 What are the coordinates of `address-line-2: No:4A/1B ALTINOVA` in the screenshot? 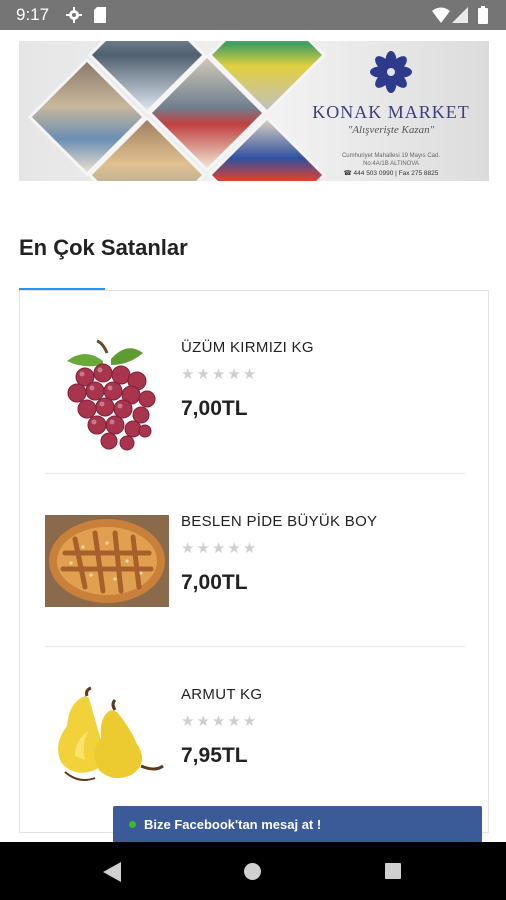 It's located at (391, 164).